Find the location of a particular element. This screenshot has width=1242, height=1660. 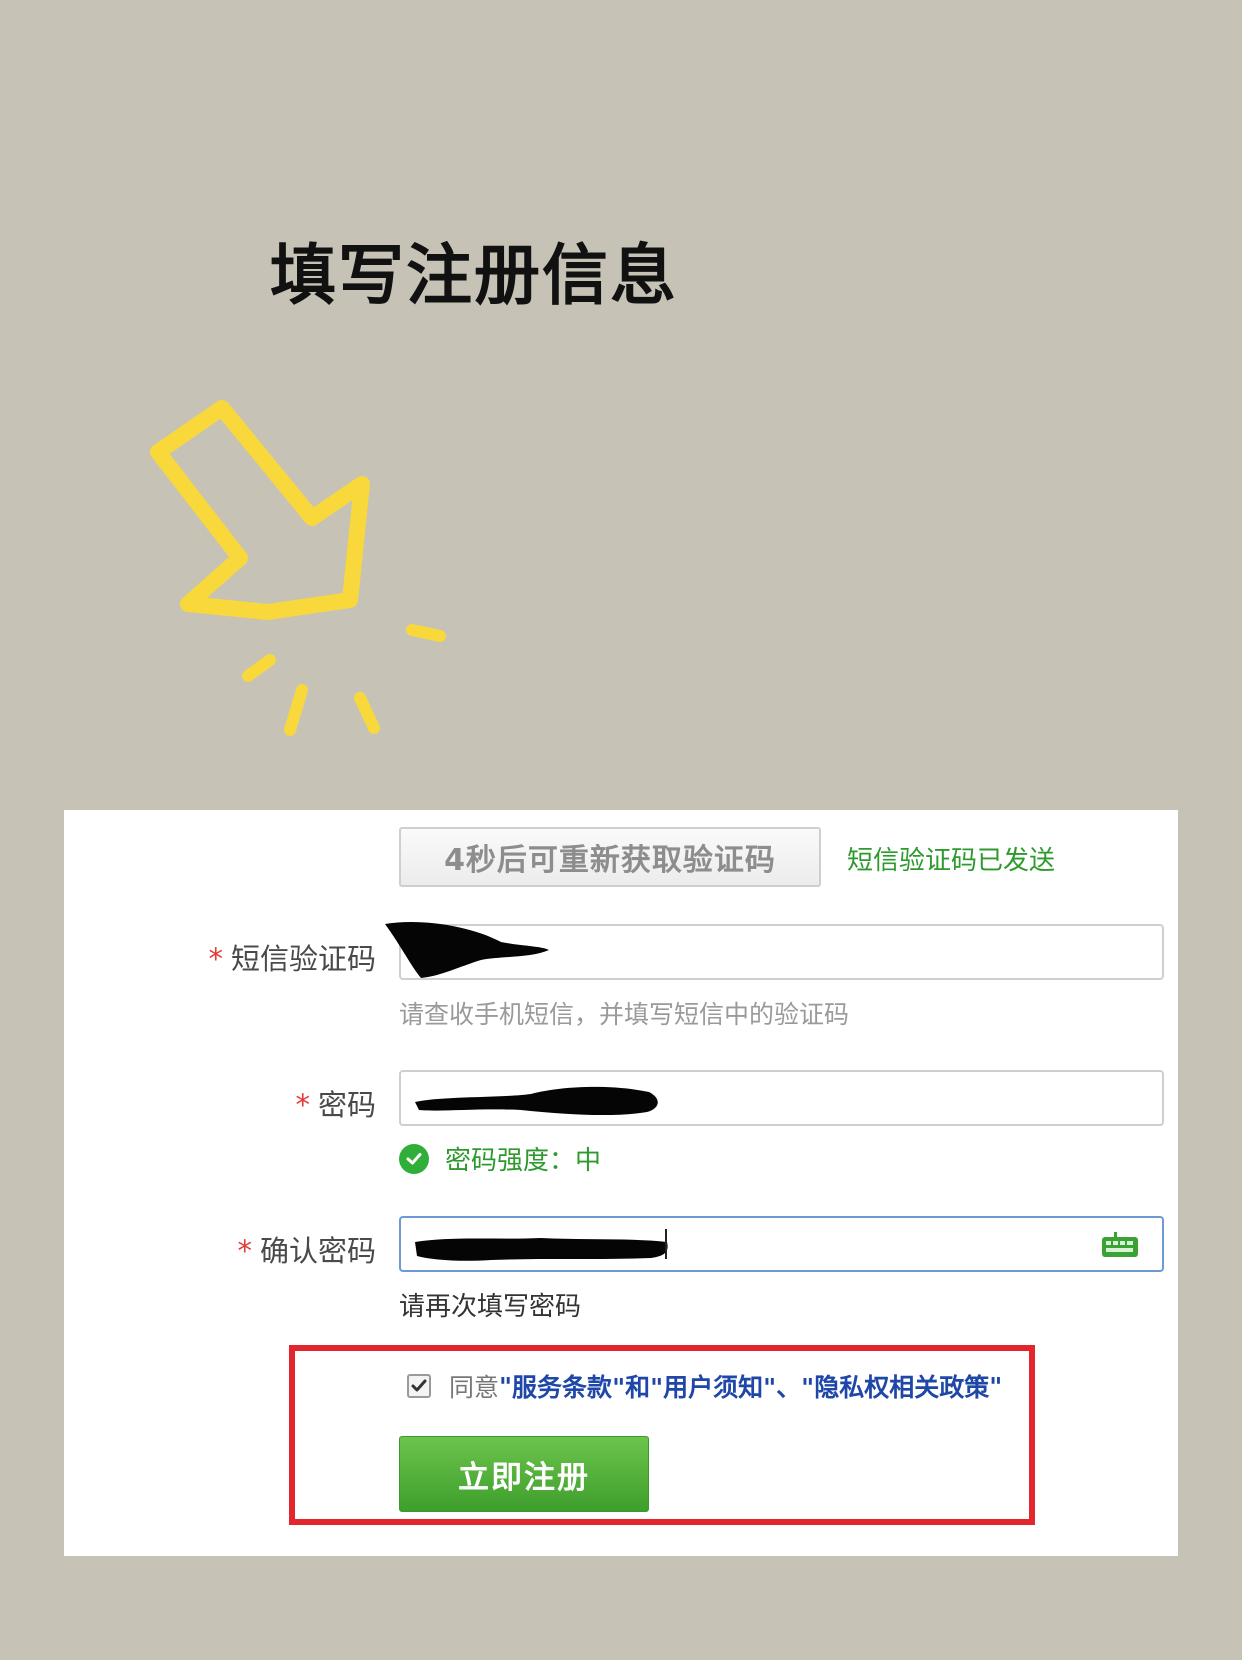

agreement-prefix: 同意 is located at coordinates (474, 1387).